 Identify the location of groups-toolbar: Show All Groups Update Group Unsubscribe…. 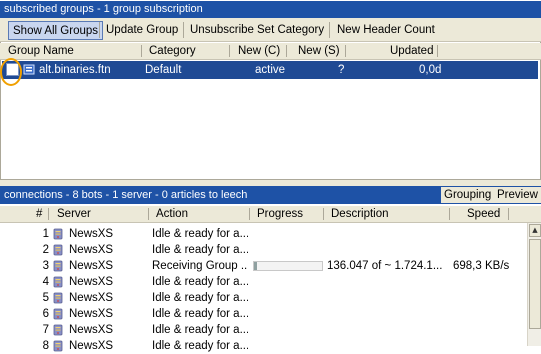
(270, 30).